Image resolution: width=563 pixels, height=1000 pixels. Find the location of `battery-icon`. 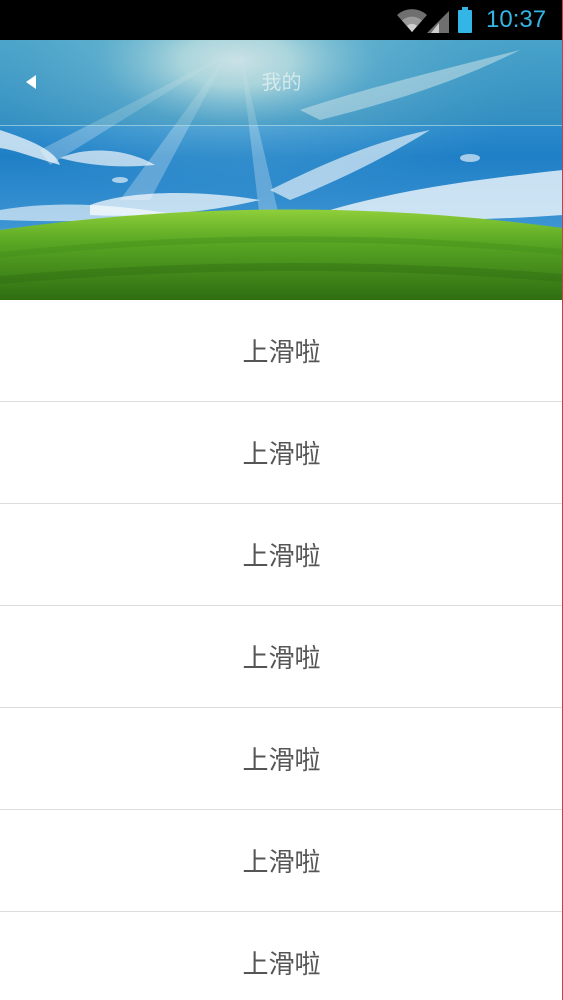

battery-icon is located at coordinates (465, 20).